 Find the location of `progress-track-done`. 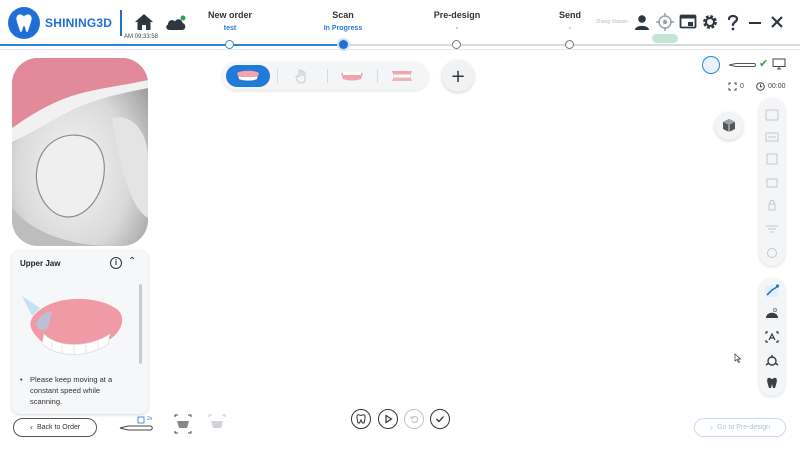

progress-track-done is located at coordinates (171, 45).